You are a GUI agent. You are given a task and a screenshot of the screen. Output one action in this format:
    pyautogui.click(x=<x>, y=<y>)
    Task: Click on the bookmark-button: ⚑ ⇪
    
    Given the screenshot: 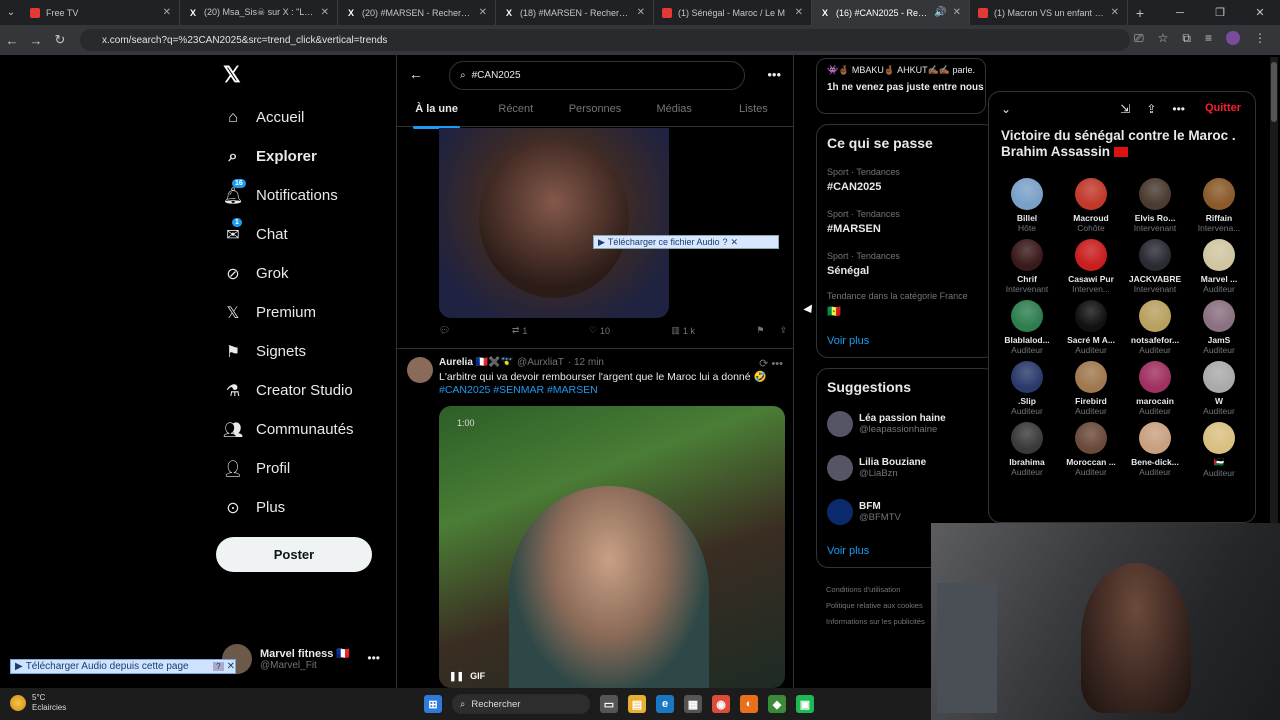 What is the action you would take?
    pyautogui.click(x=771, y=330)
    